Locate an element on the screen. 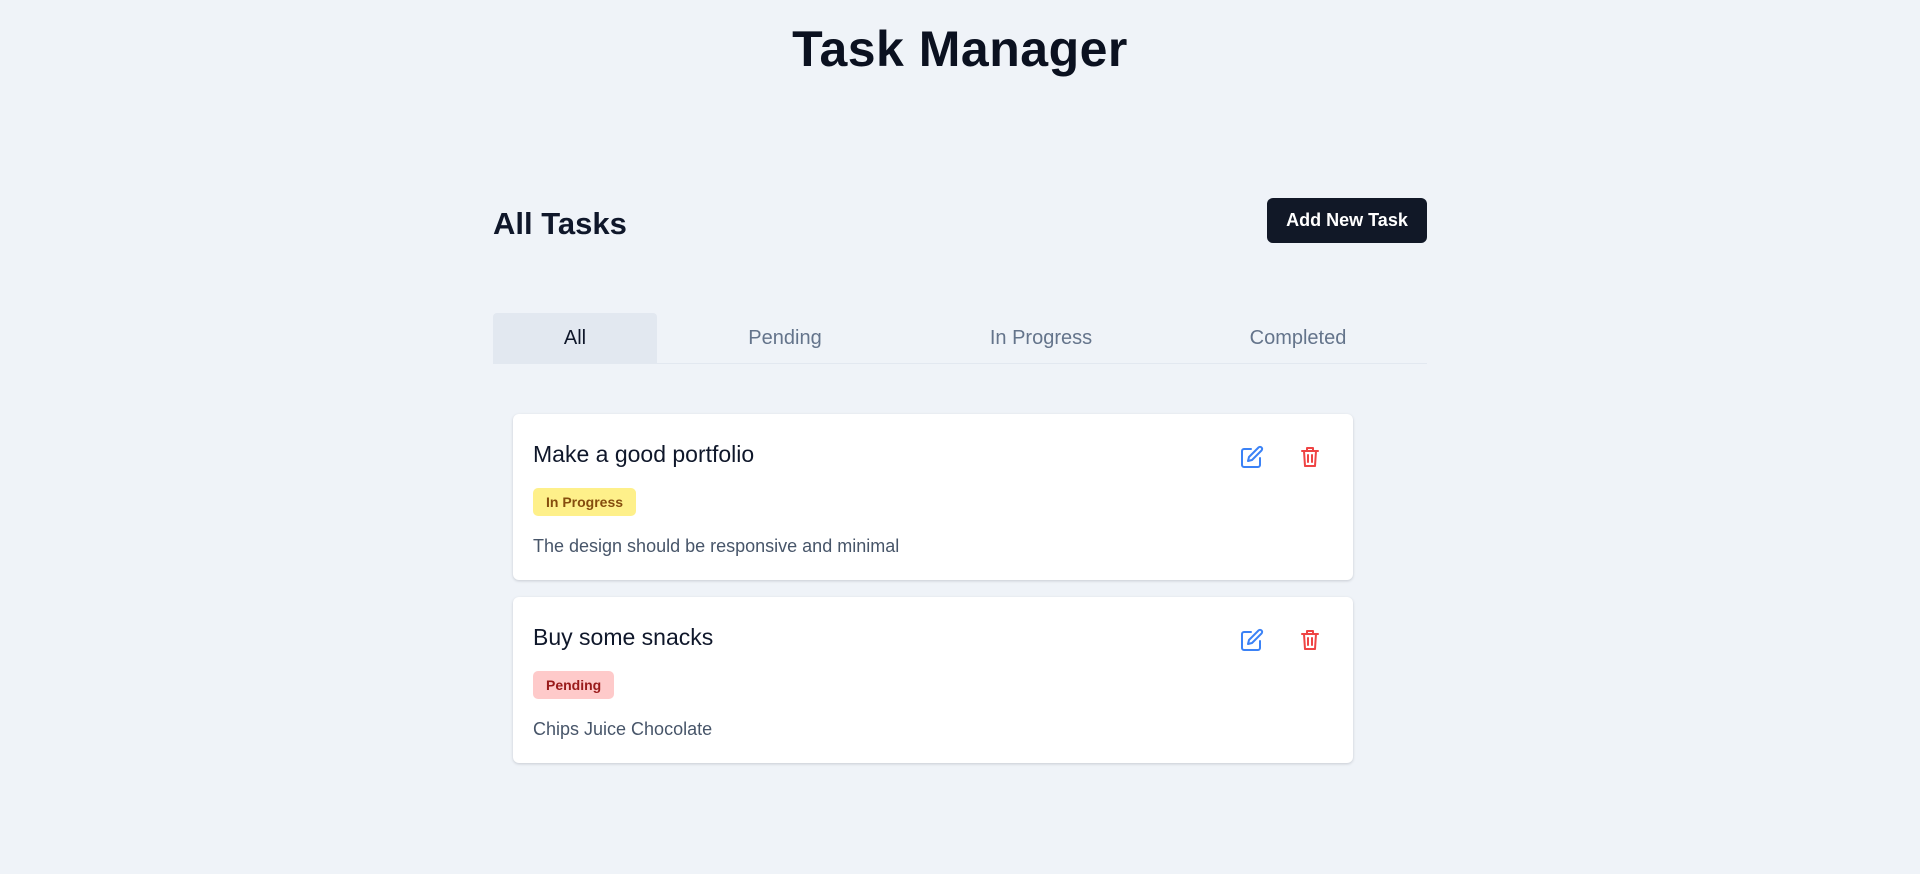 Image resolution: width=1920 pixels, height=874 pixels. status-badge: In Progress is located at coordinates (585, 502).